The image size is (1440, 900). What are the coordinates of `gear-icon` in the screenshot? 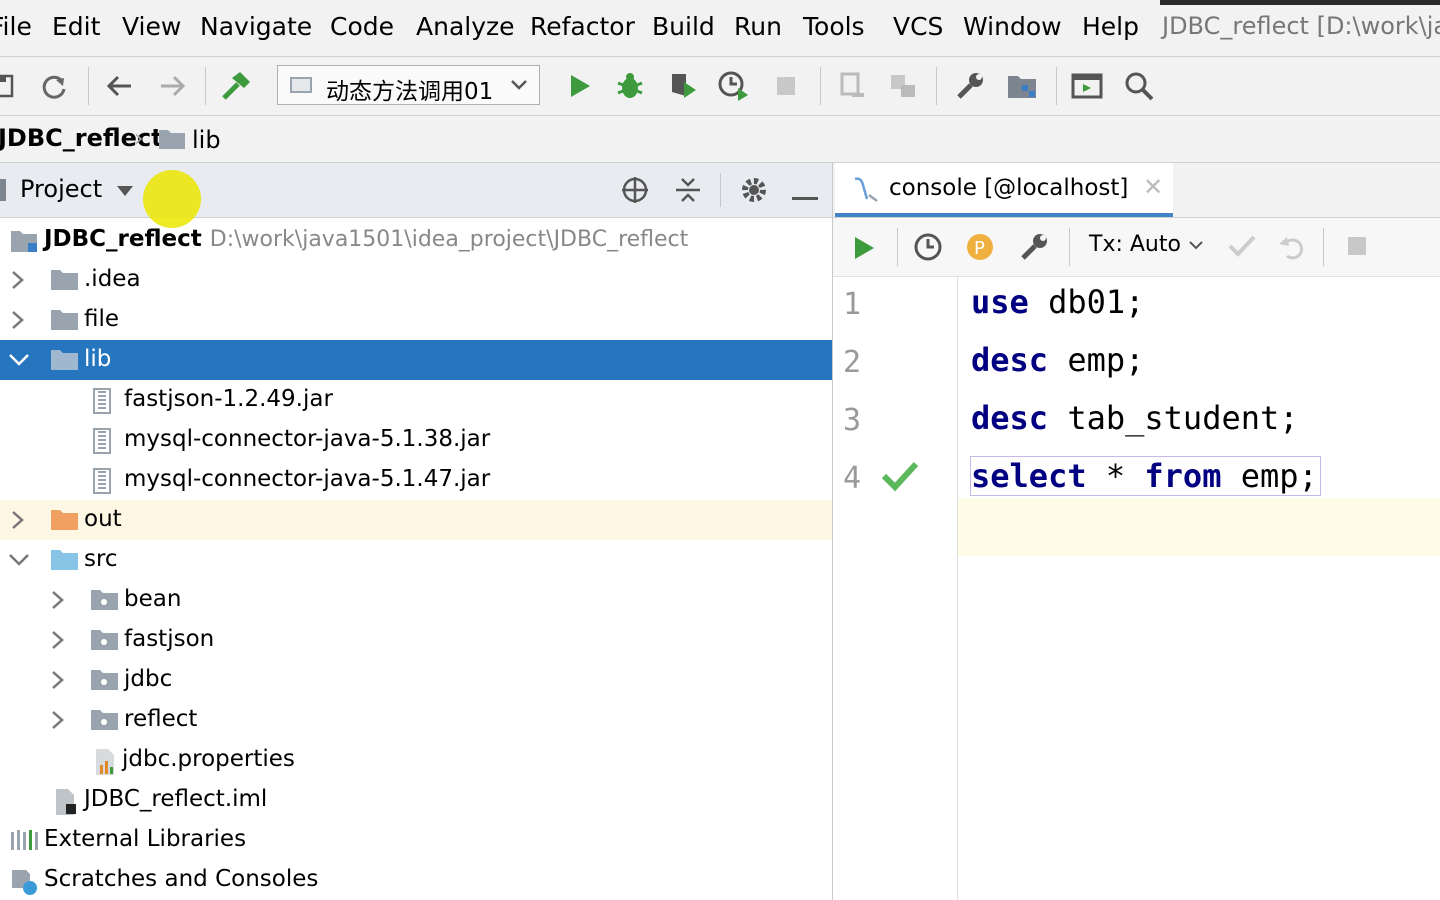 It's located at (754, 192).